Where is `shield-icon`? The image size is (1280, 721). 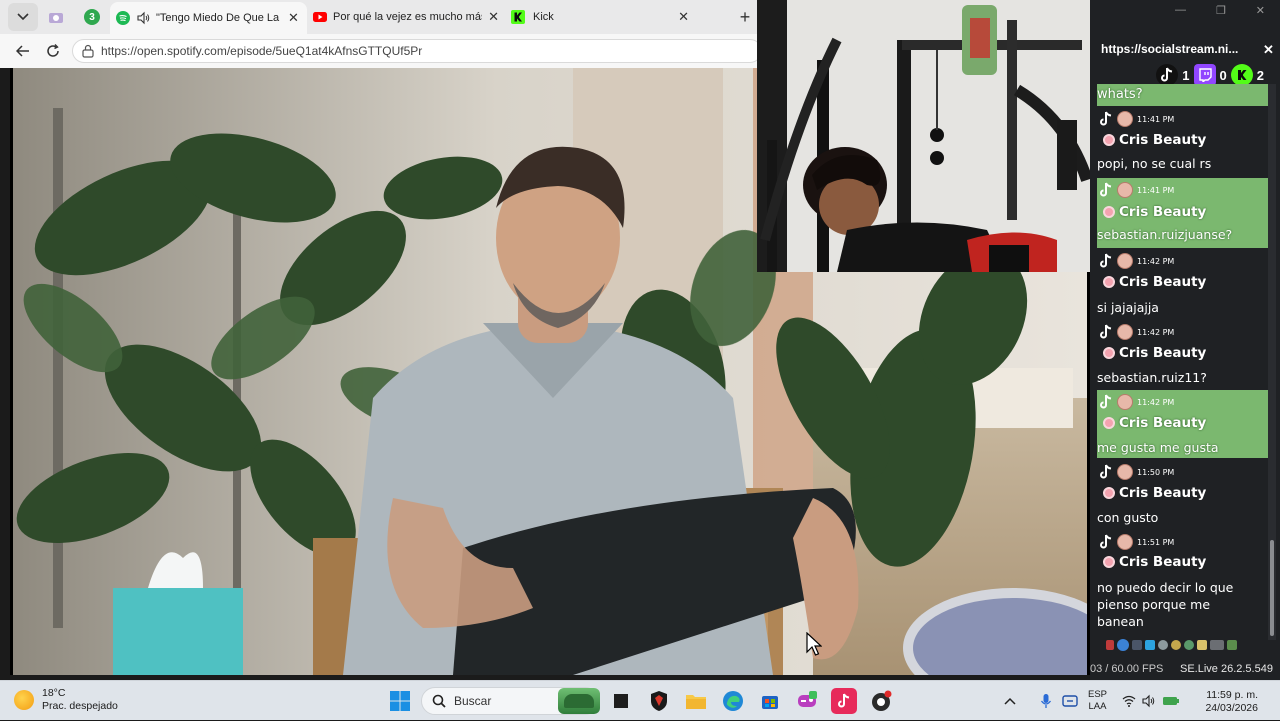 shield-icon is located at coordinates (659, 701).